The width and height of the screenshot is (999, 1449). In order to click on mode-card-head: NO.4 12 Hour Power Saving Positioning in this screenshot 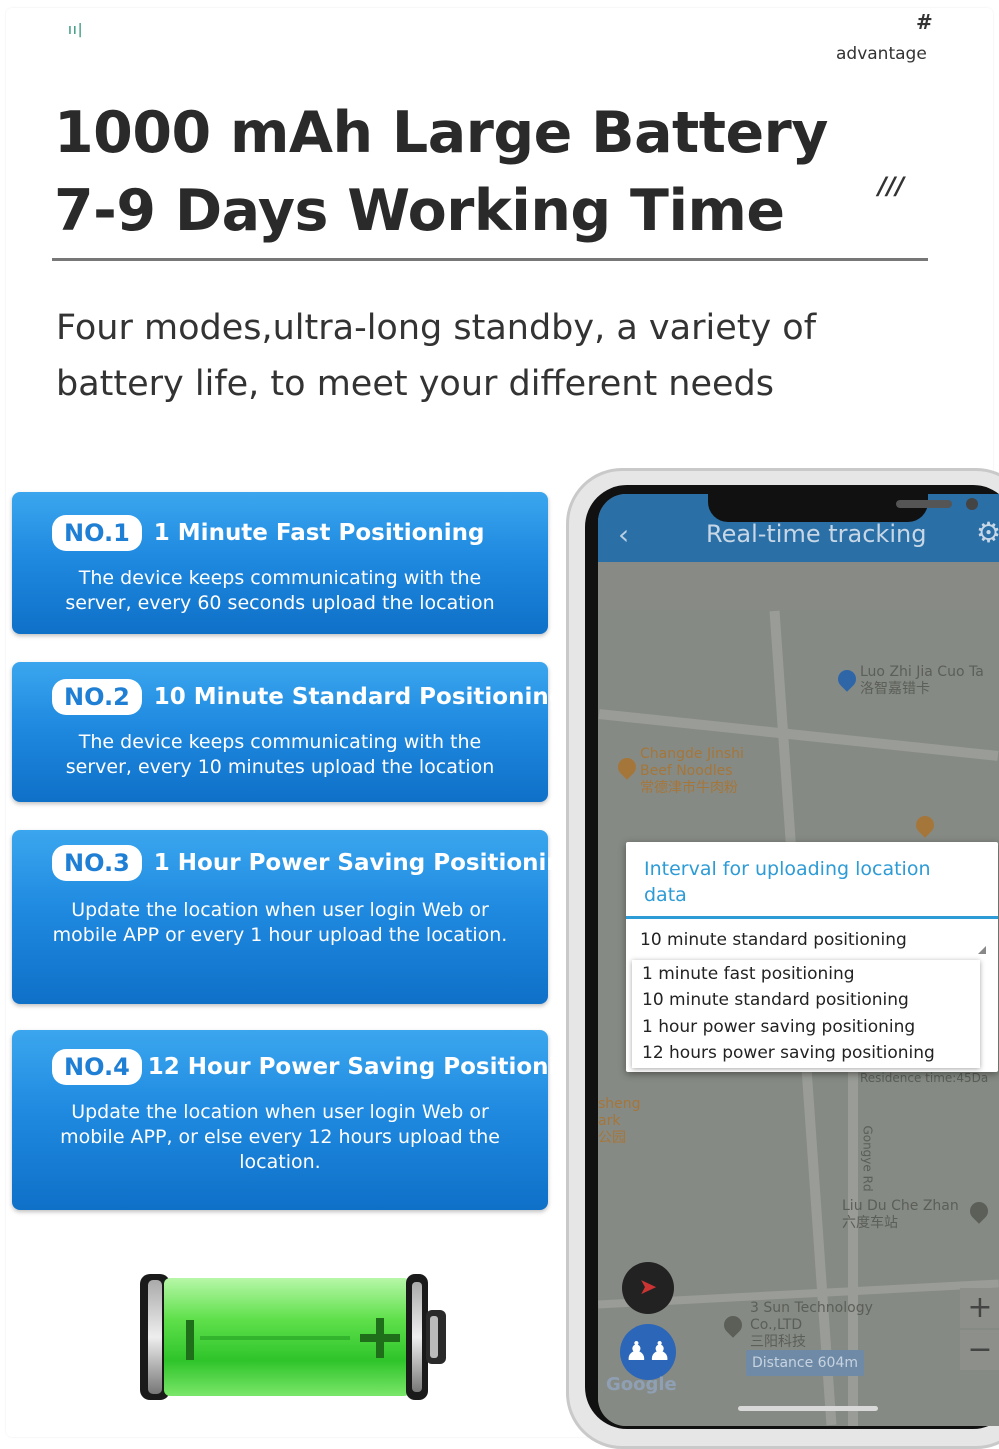, I will do `click(320, 1067)`.